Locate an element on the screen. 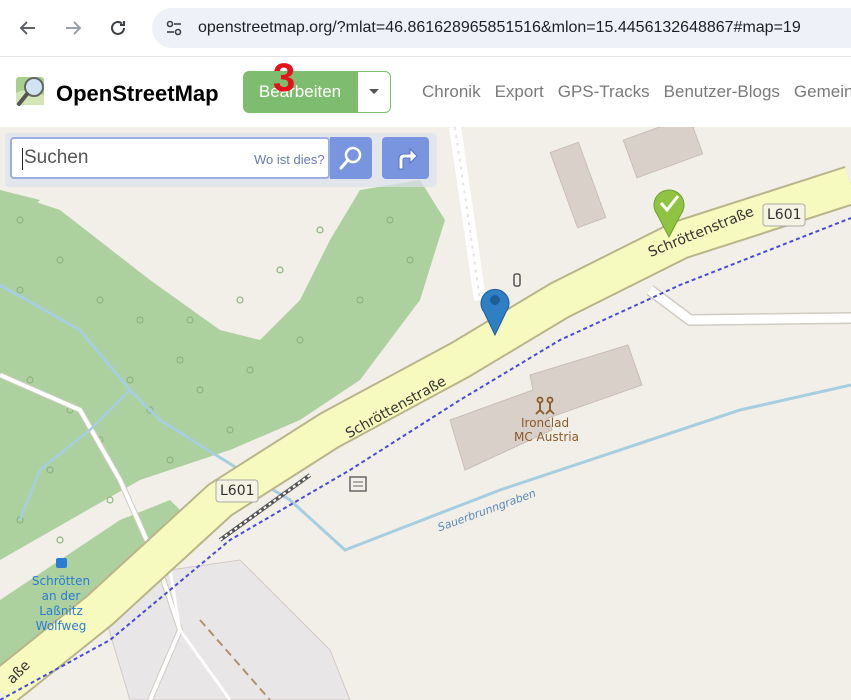  forward-button is located at coordinates (73, 28).